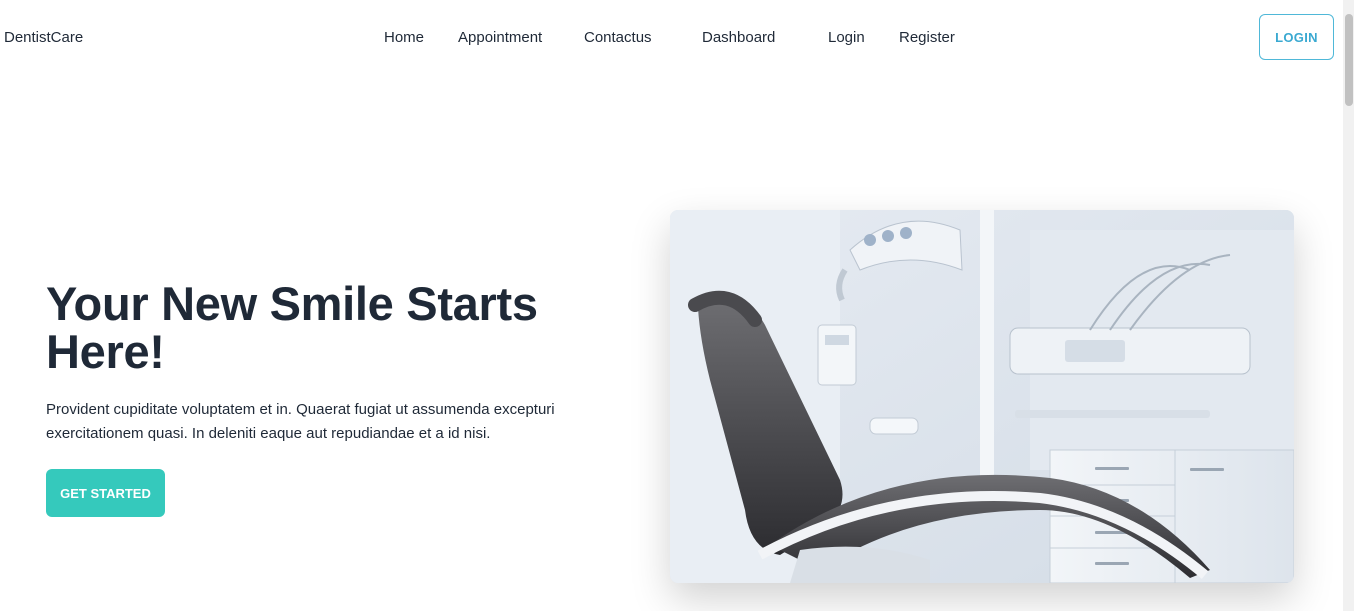  What do you see at coordinates (927, 37) in the screenshot?
I see `nav-register: Register` at bounding box center [927, 37].